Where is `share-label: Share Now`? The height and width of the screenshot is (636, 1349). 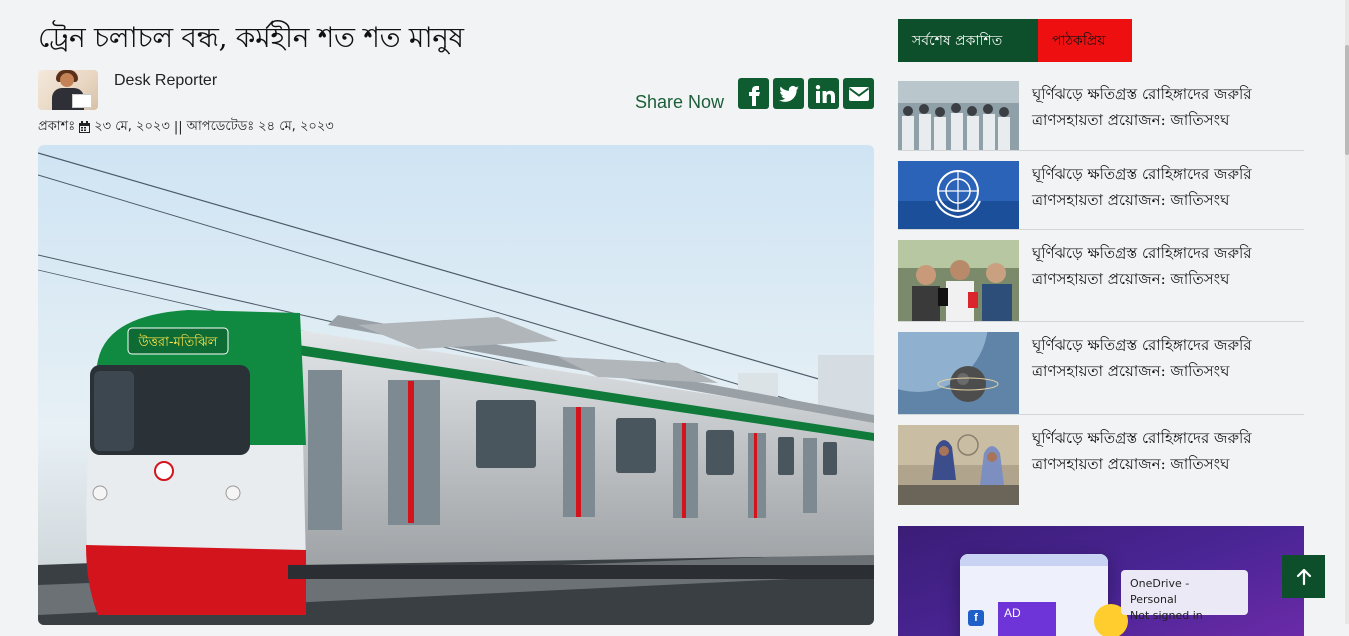
share-label: Share Now is located at coordinates (680, 102).